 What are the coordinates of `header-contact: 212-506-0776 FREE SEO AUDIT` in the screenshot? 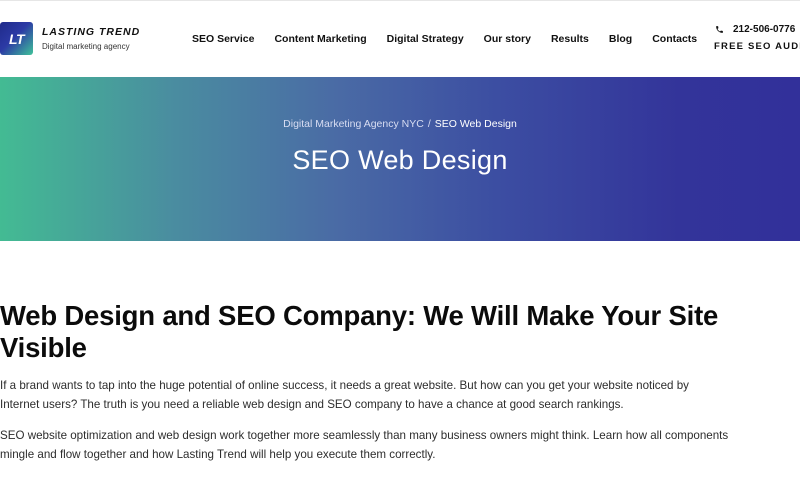 It's located at (757, 38).